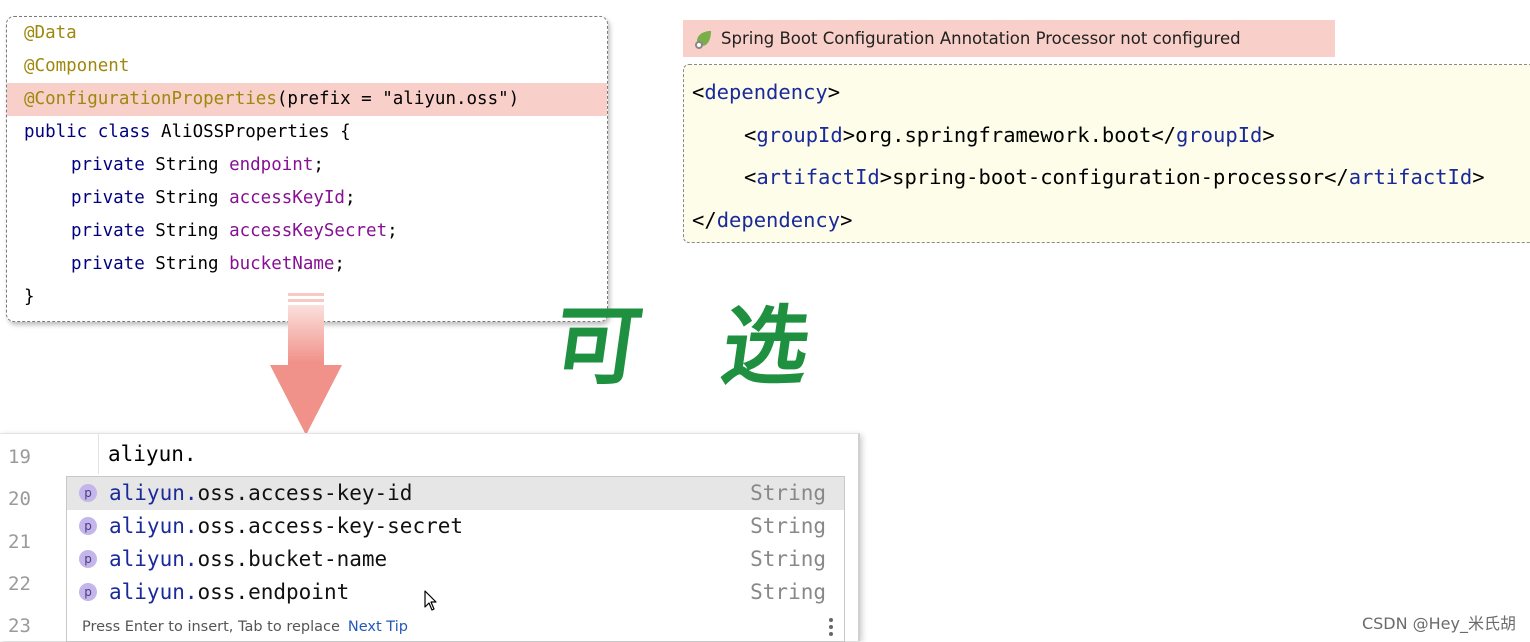  Describe the element at coordinates (398, 99) in the screenshot. I see `annotation-args: (prefix = "aliyun.oss")` at that location.